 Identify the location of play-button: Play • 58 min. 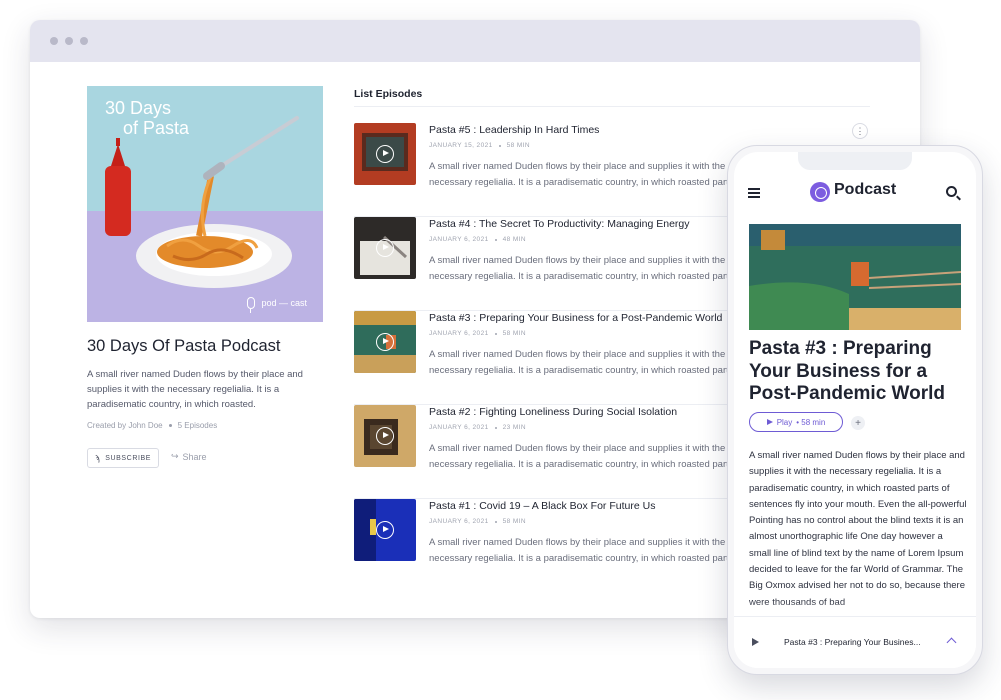
(796, 422).